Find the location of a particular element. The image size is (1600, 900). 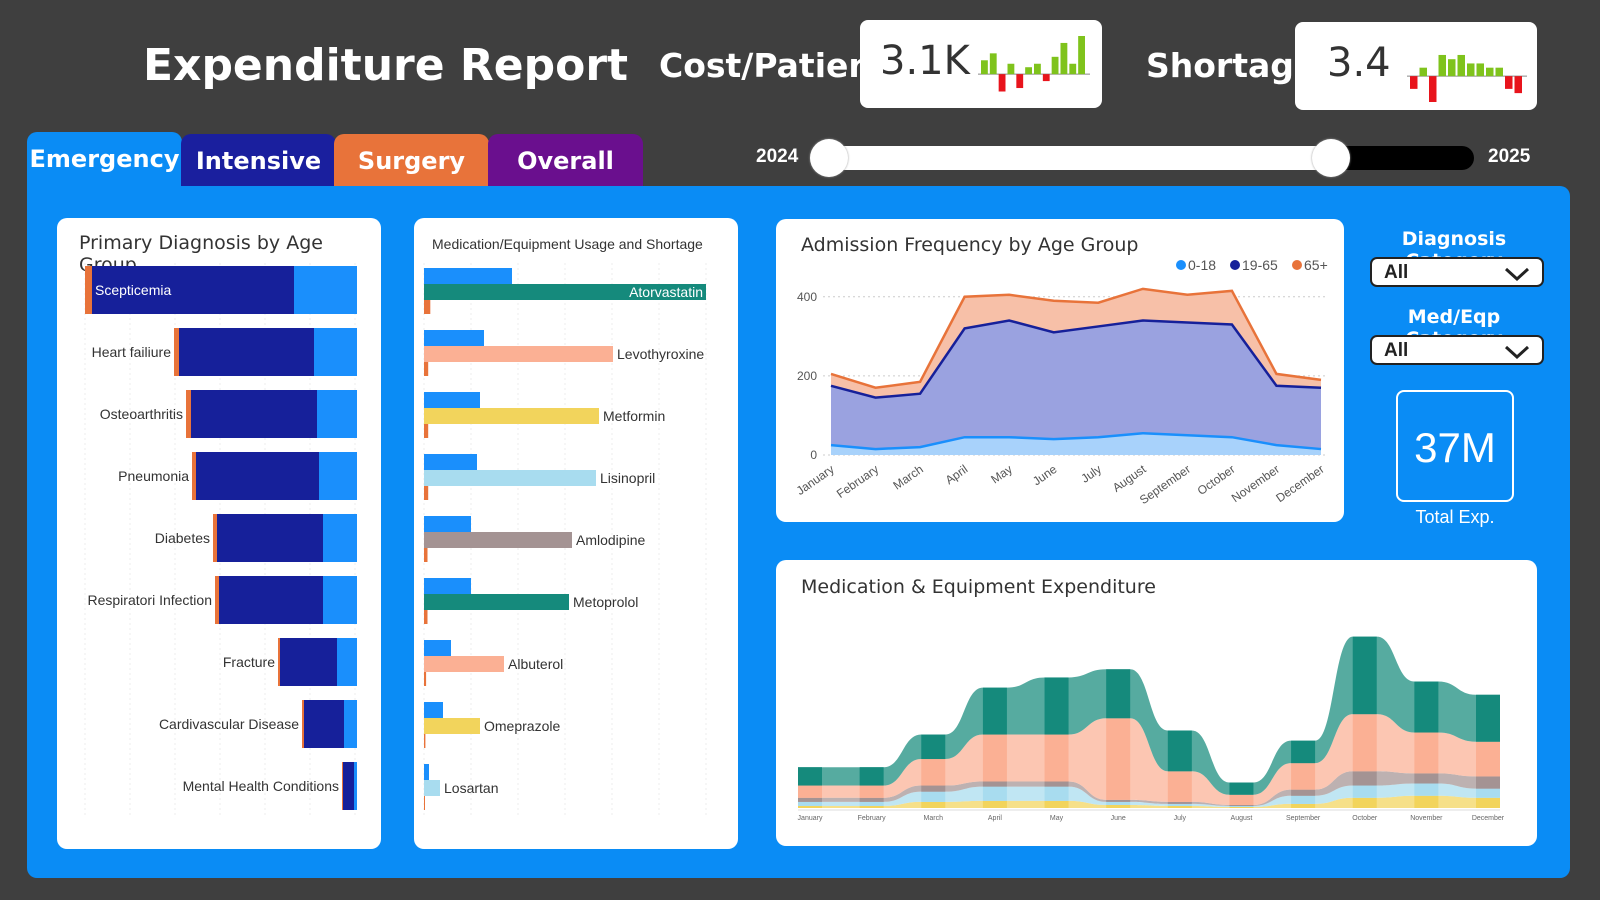

medication-label: Albuterol is located at coordinates (535, 664).